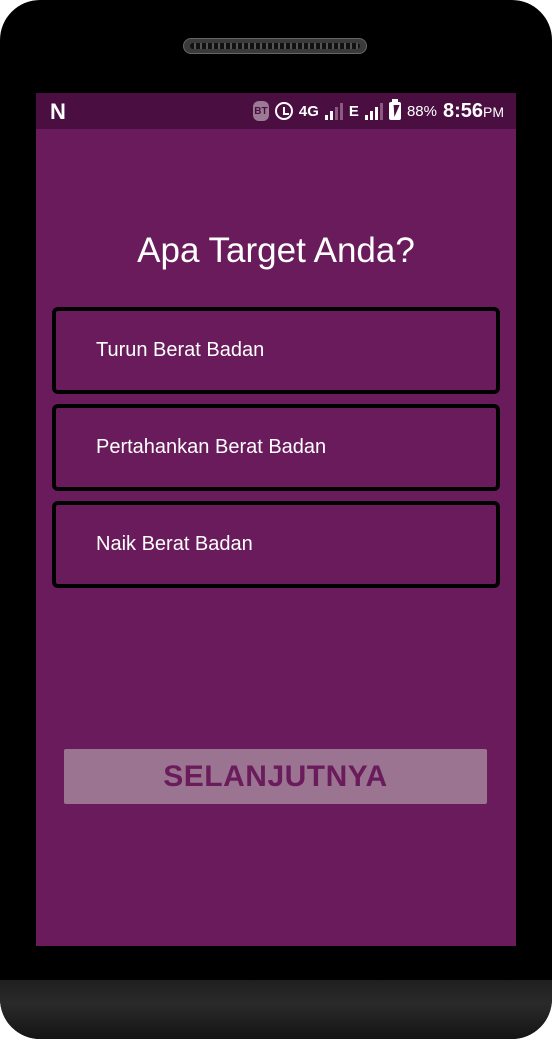 Image resolution: width=552 pixels, height=1039 pixels. What do you see at coordinates (394, 109) in the screenshot?
I see `battery-charging-icon` at bounding box center [394, 109].